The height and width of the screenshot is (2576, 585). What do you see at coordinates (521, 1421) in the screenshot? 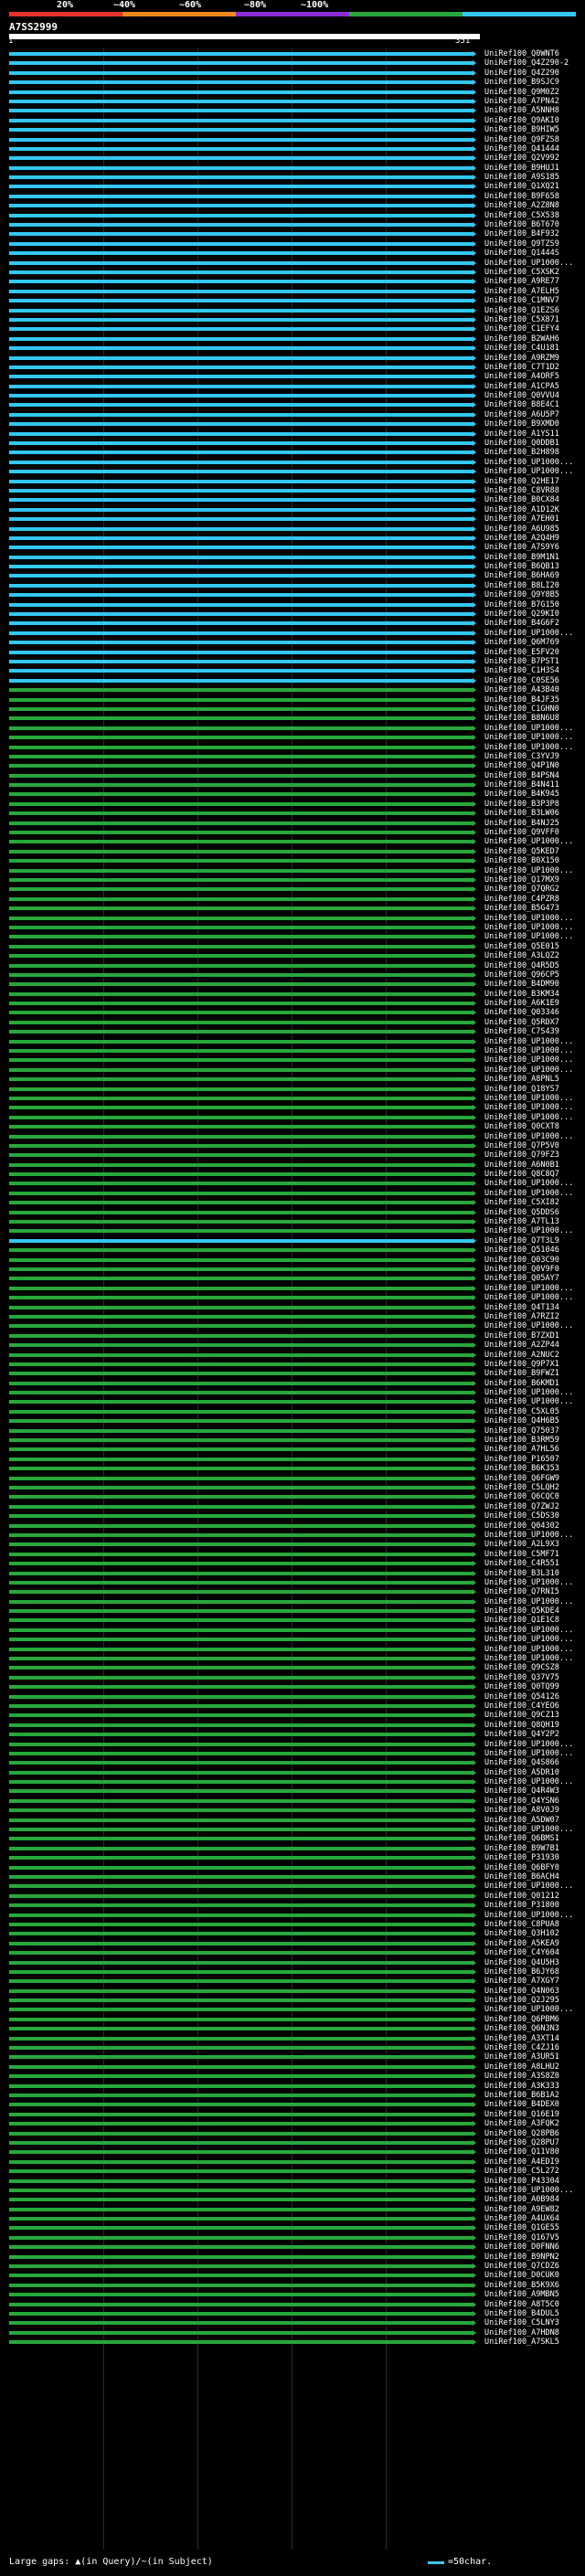
I see `hit-id-link: UniRef100_Q4H6B5` at bounding box center [521, 1421].